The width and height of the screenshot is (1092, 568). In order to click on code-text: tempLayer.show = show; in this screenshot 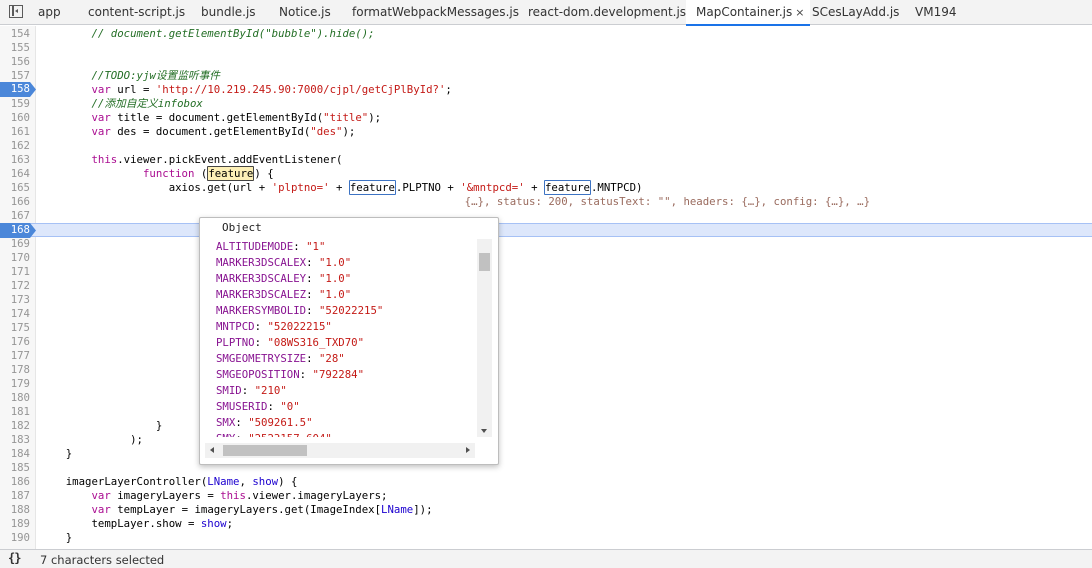, I will do `click(136, 524)`.